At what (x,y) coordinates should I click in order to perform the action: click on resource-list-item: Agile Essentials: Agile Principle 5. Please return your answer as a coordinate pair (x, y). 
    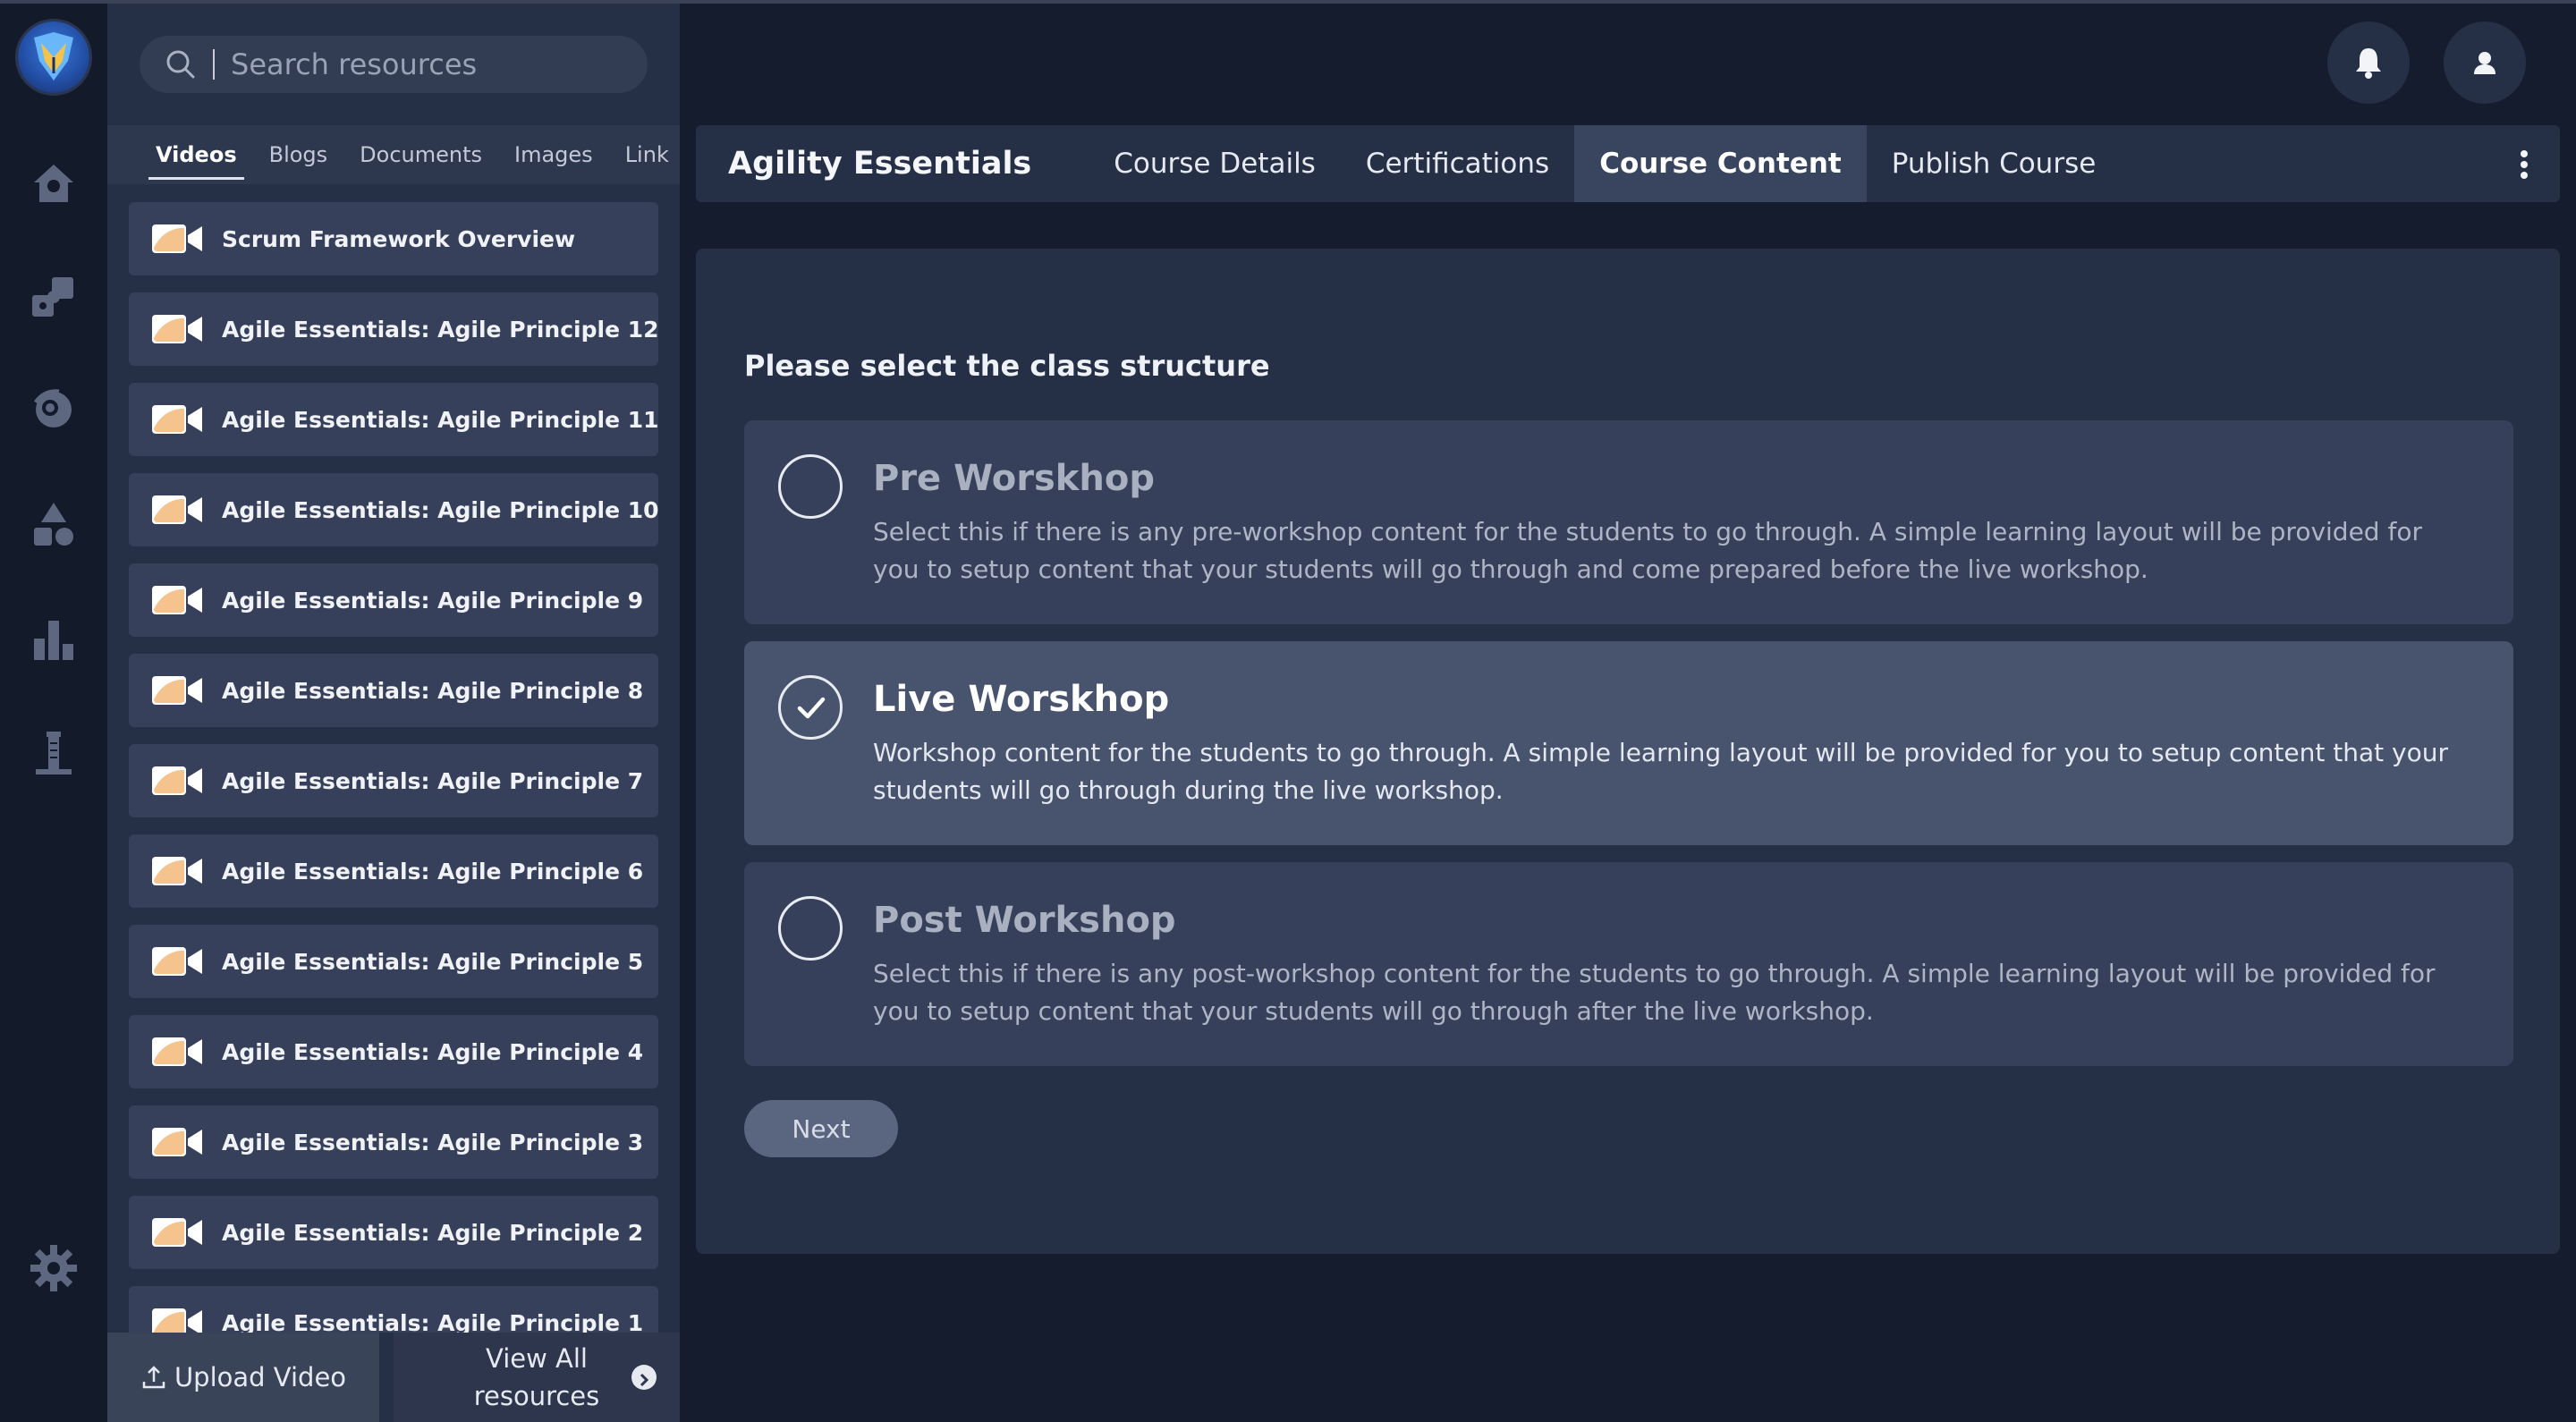
    Looking at the image, I should click on (393, 961).